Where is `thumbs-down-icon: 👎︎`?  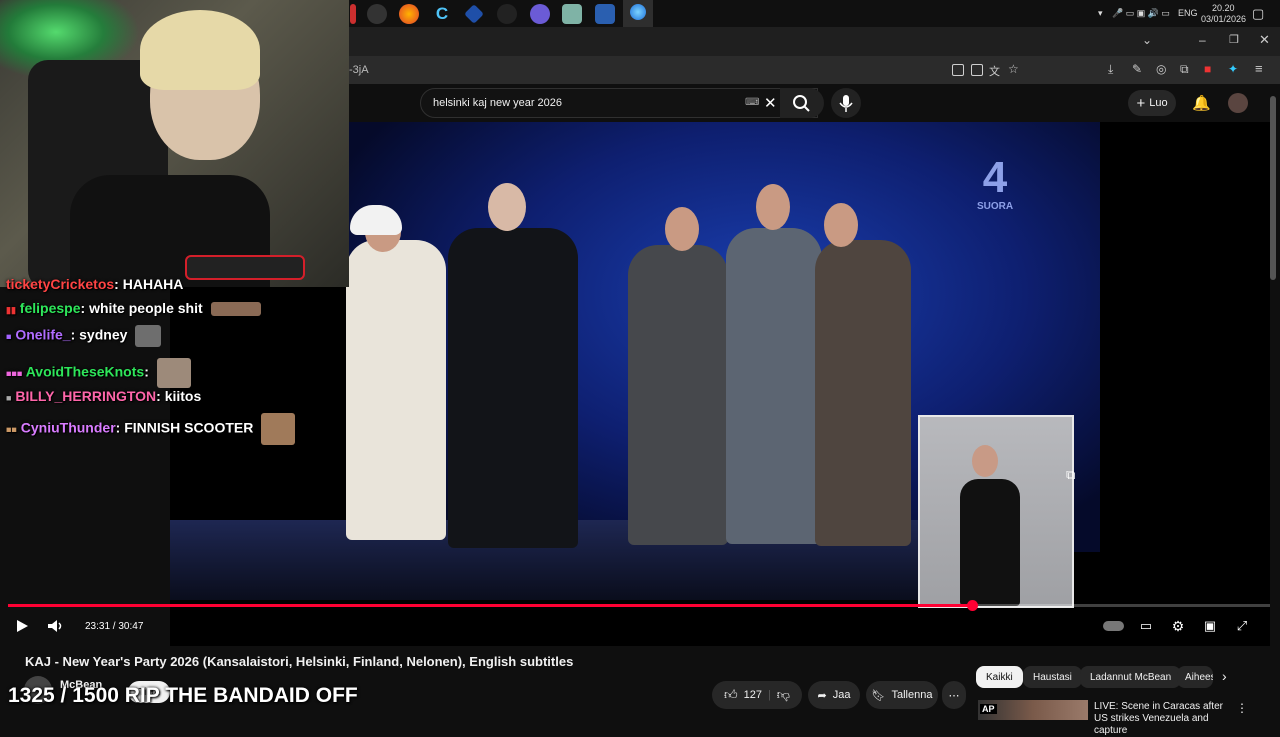
thumbs-down-icon: 👎︎ is located at coordinates (783, 695).